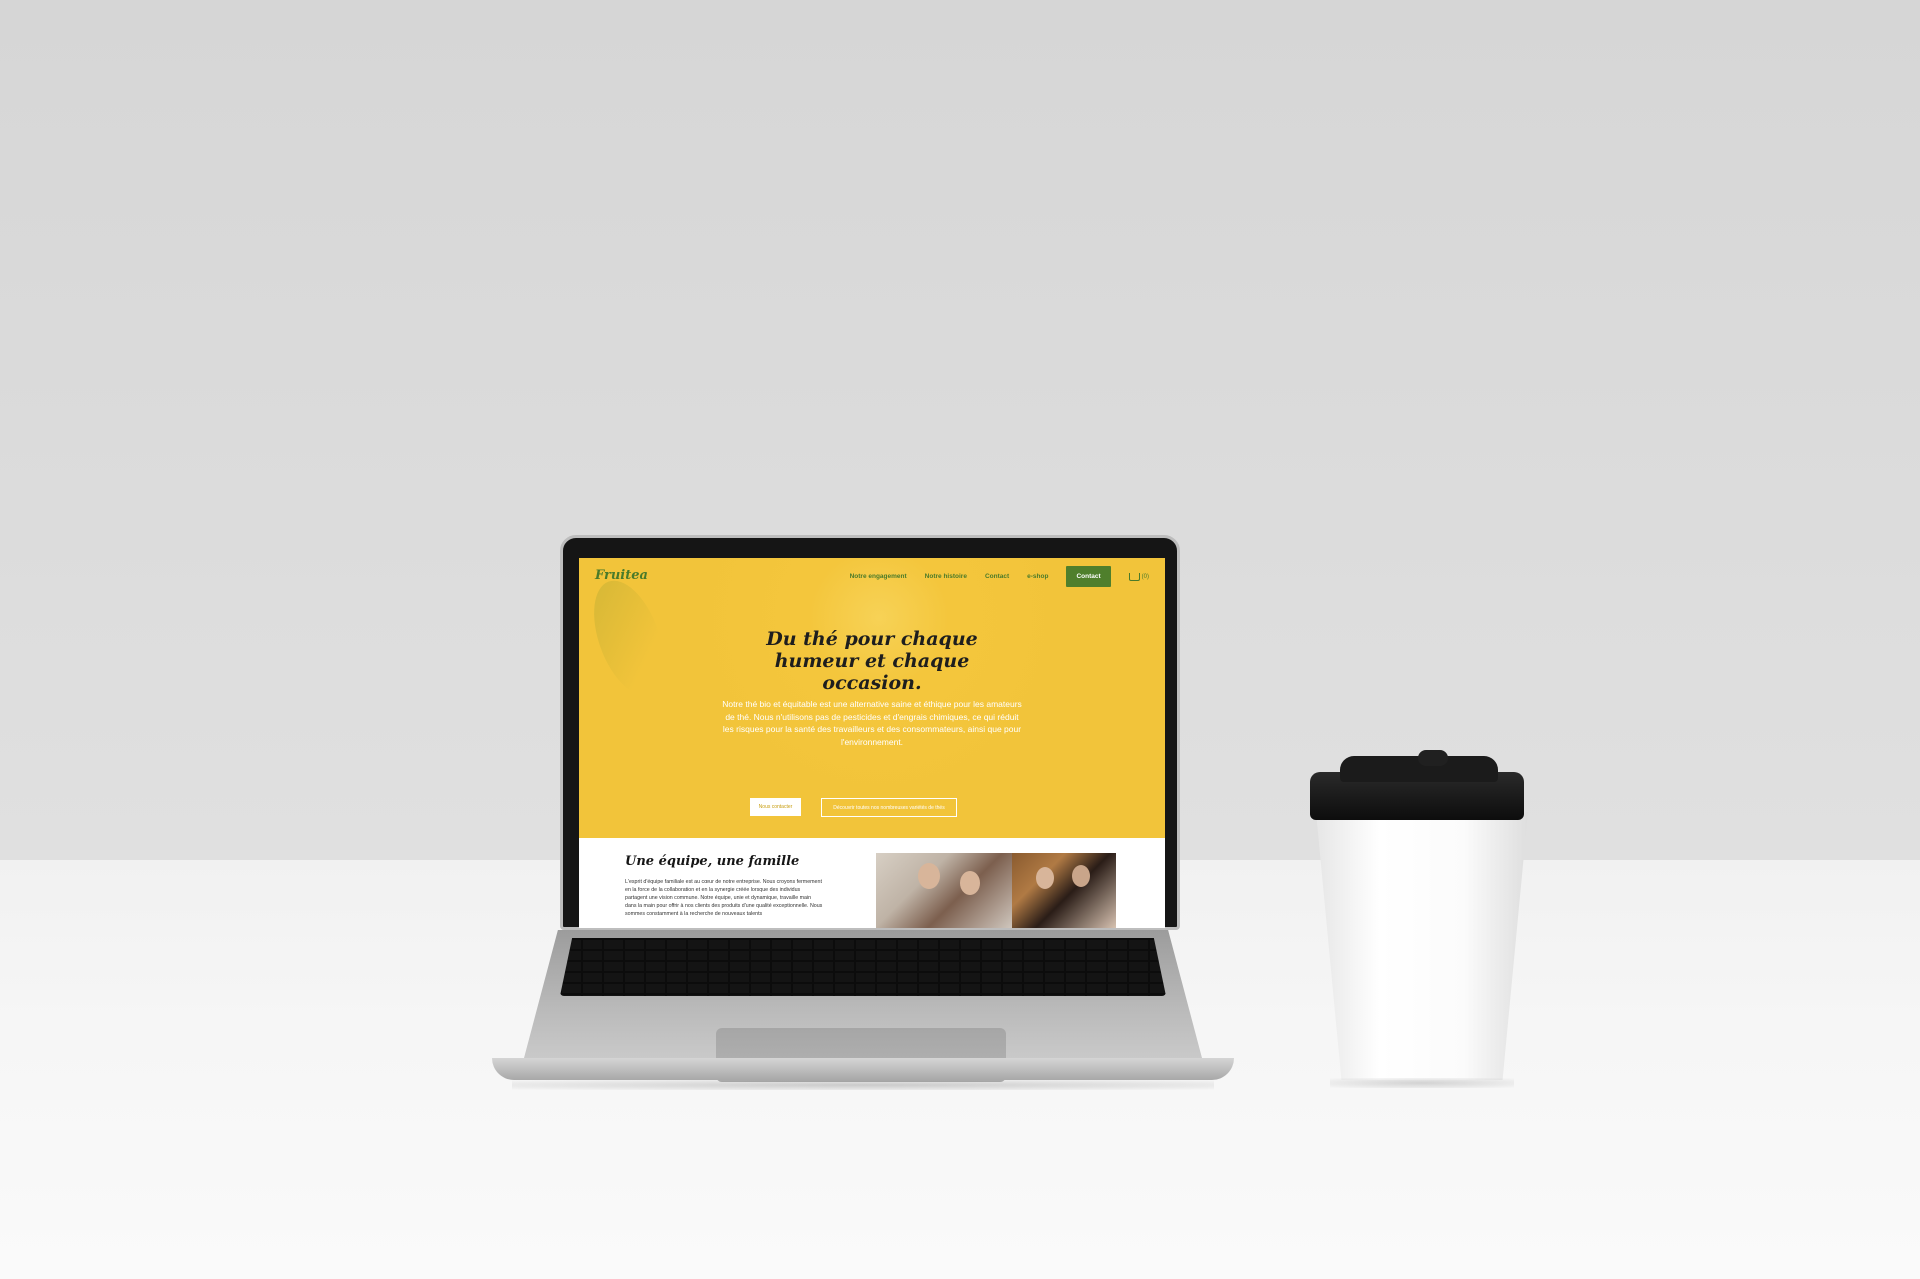 The image size is (1920, 1279). I want to click on keyboard, so click(863, 967).